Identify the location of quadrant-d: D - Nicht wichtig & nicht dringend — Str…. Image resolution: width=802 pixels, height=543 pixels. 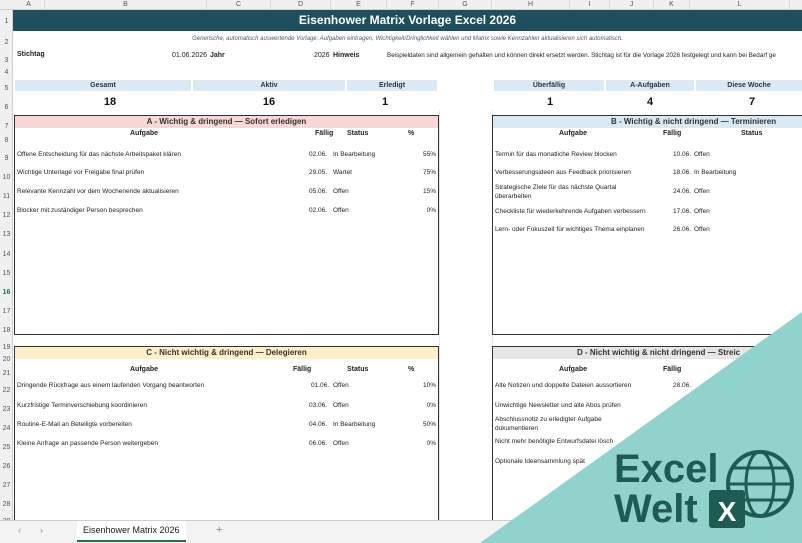
(647, 433).